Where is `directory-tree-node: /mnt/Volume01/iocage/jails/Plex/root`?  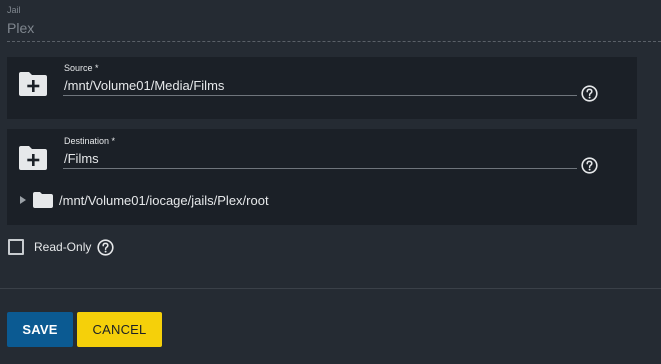 directory-tree-node: /mnt/Volume01/iocage/jails/Plex/root is located at coordinates (144, 200).